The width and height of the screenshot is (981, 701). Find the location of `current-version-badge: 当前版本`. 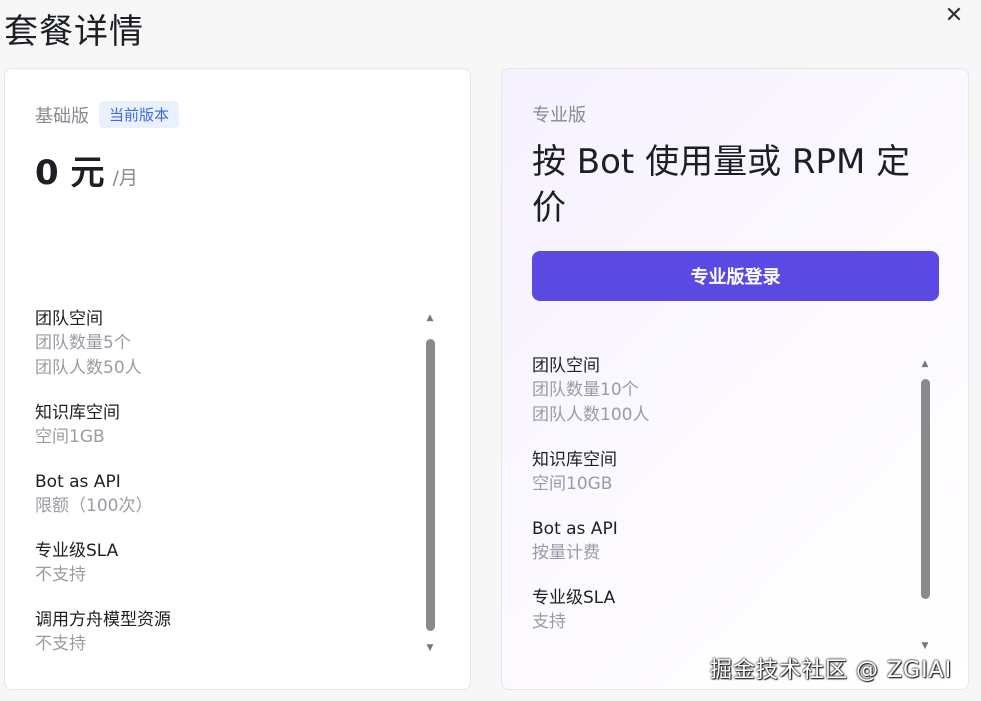

current-version-badge: 当前版本 is located at coordinates (139, 114).